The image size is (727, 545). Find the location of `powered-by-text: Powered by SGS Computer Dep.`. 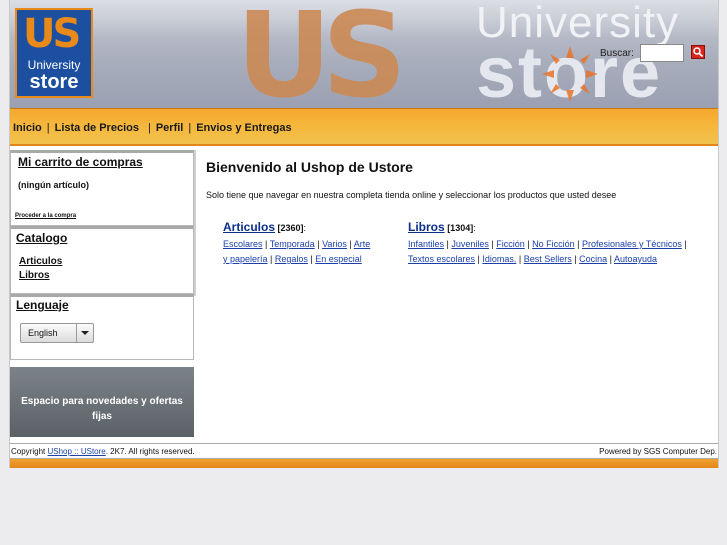

powered-by-text: Powered by SGS Computer Dep. is located at coordinates (658, 451).